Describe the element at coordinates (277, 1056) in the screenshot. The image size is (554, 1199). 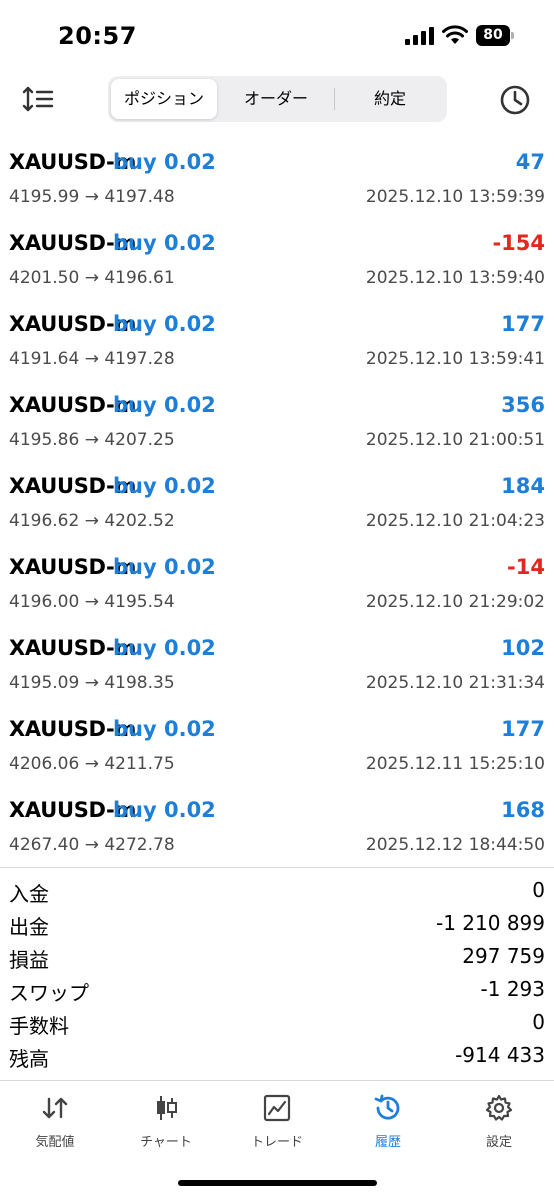
I see `summary-row: 残高 -914 433` at that location.